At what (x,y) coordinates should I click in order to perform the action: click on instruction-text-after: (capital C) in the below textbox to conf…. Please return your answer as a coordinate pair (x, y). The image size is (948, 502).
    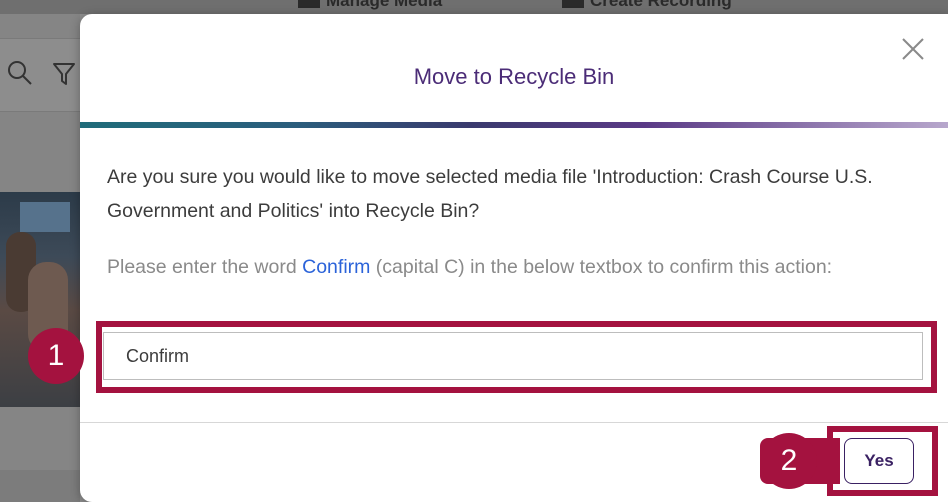
    Looking at the image, I should click on (601, 267).